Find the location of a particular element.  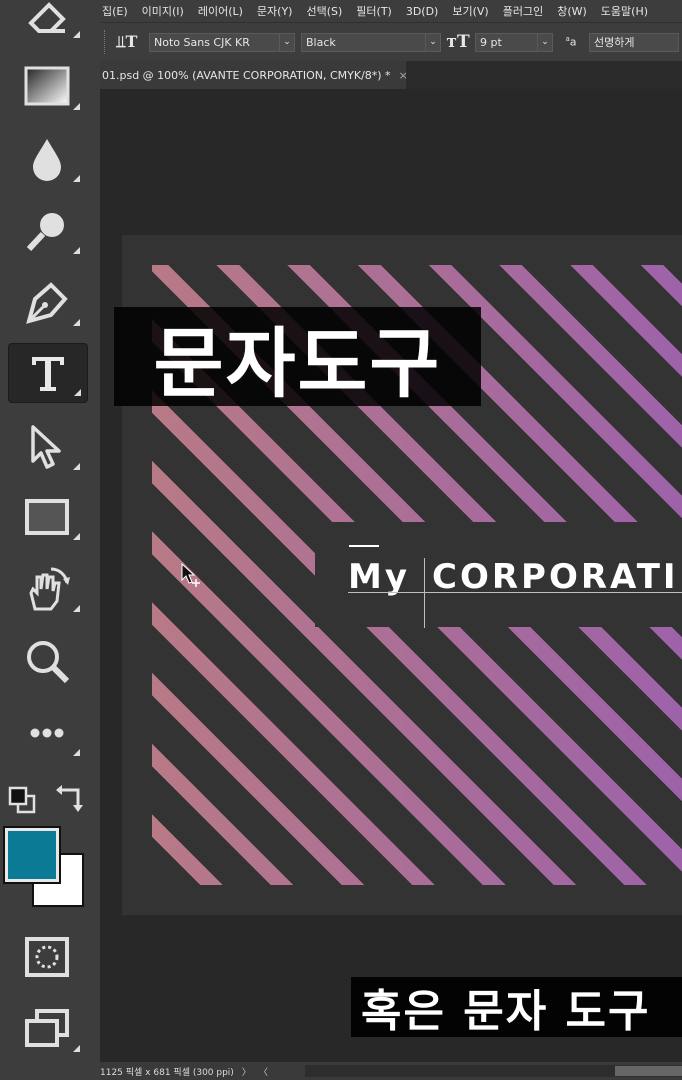

scroll-left-arrow: 〈 is located at coordinates (263, 1071).